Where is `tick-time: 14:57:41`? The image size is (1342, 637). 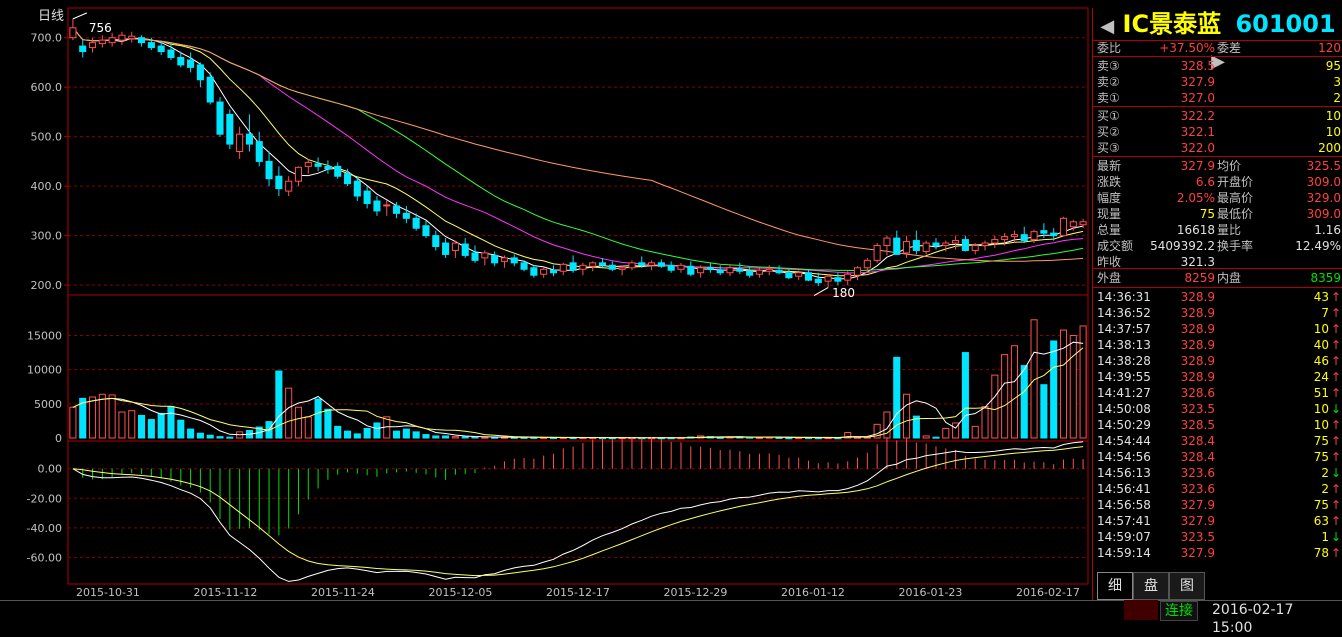
tick-time: 14:57:41 is located at coordinates (1124, 521).